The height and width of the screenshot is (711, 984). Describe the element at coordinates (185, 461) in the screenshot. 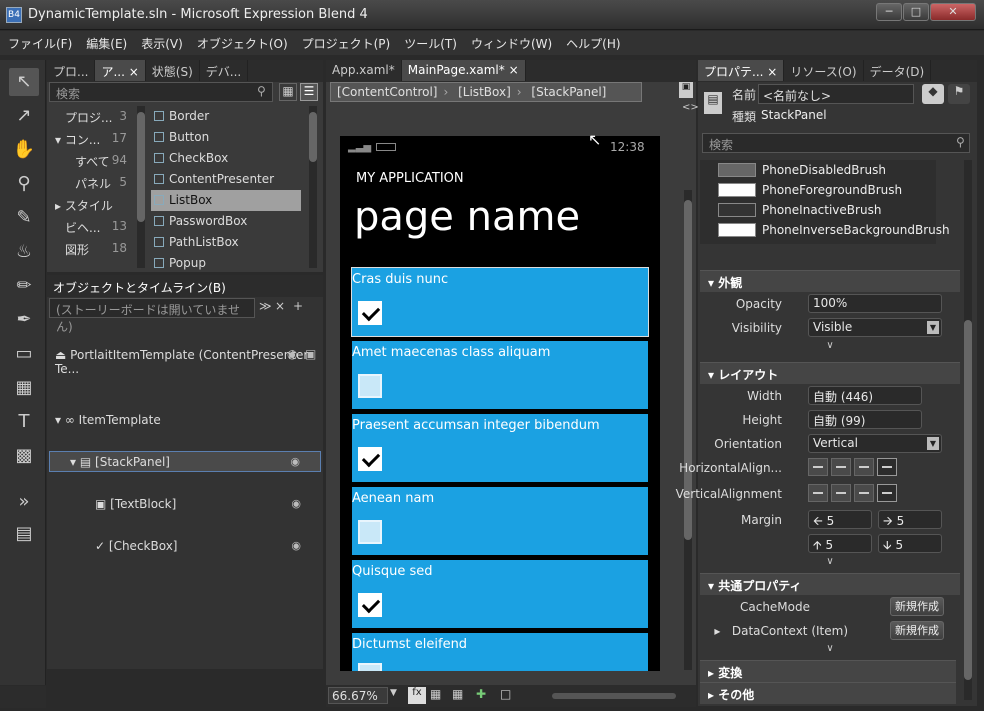

I see `tree-stackpanel: ▾ ▤ [StackPanel] ◉` at that location.